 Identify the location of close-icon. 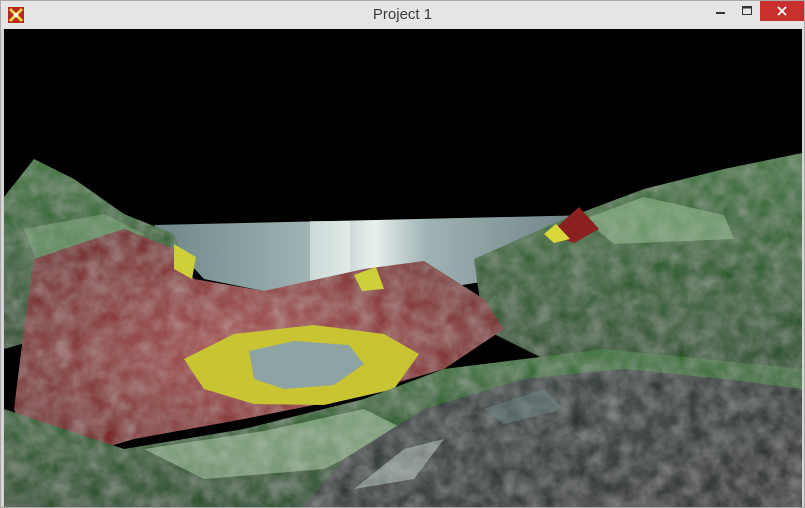
(782, 11).